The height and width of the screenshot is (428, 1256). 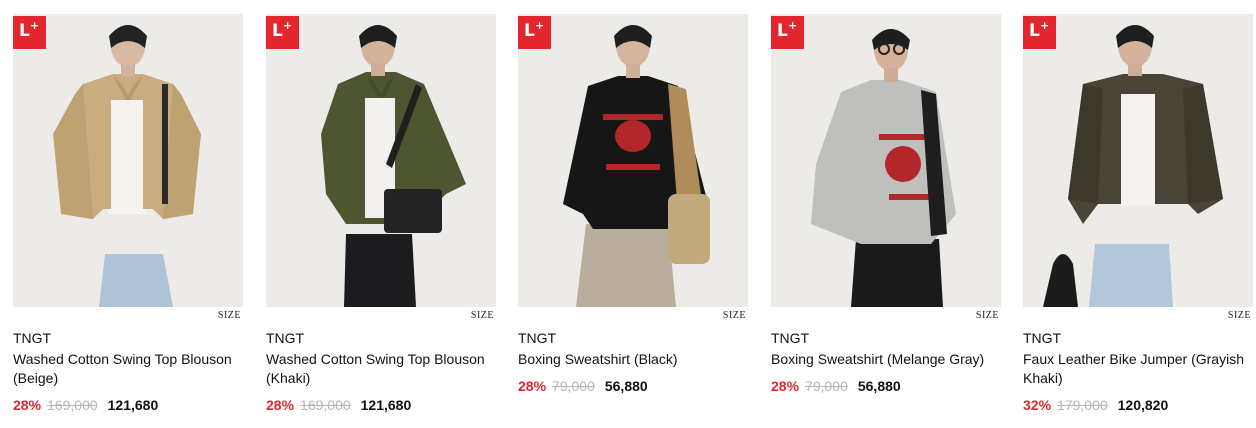 I want to click on model-photo-black-sweatshirt, so click(x=633, y=160).